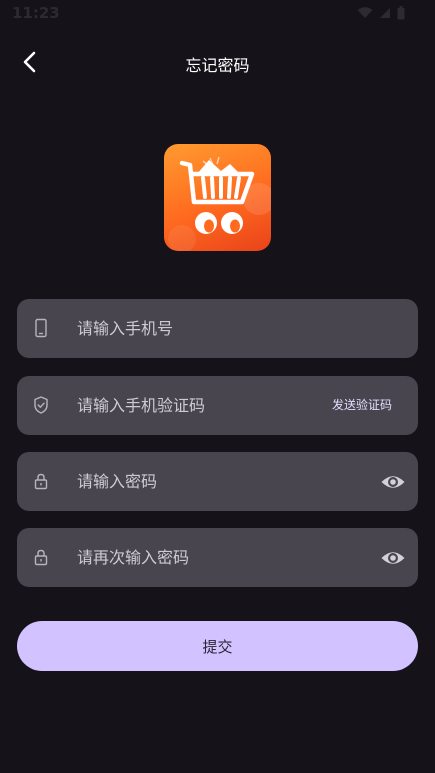  I want to click on page-title: 忘记密码, so click(217, 65).